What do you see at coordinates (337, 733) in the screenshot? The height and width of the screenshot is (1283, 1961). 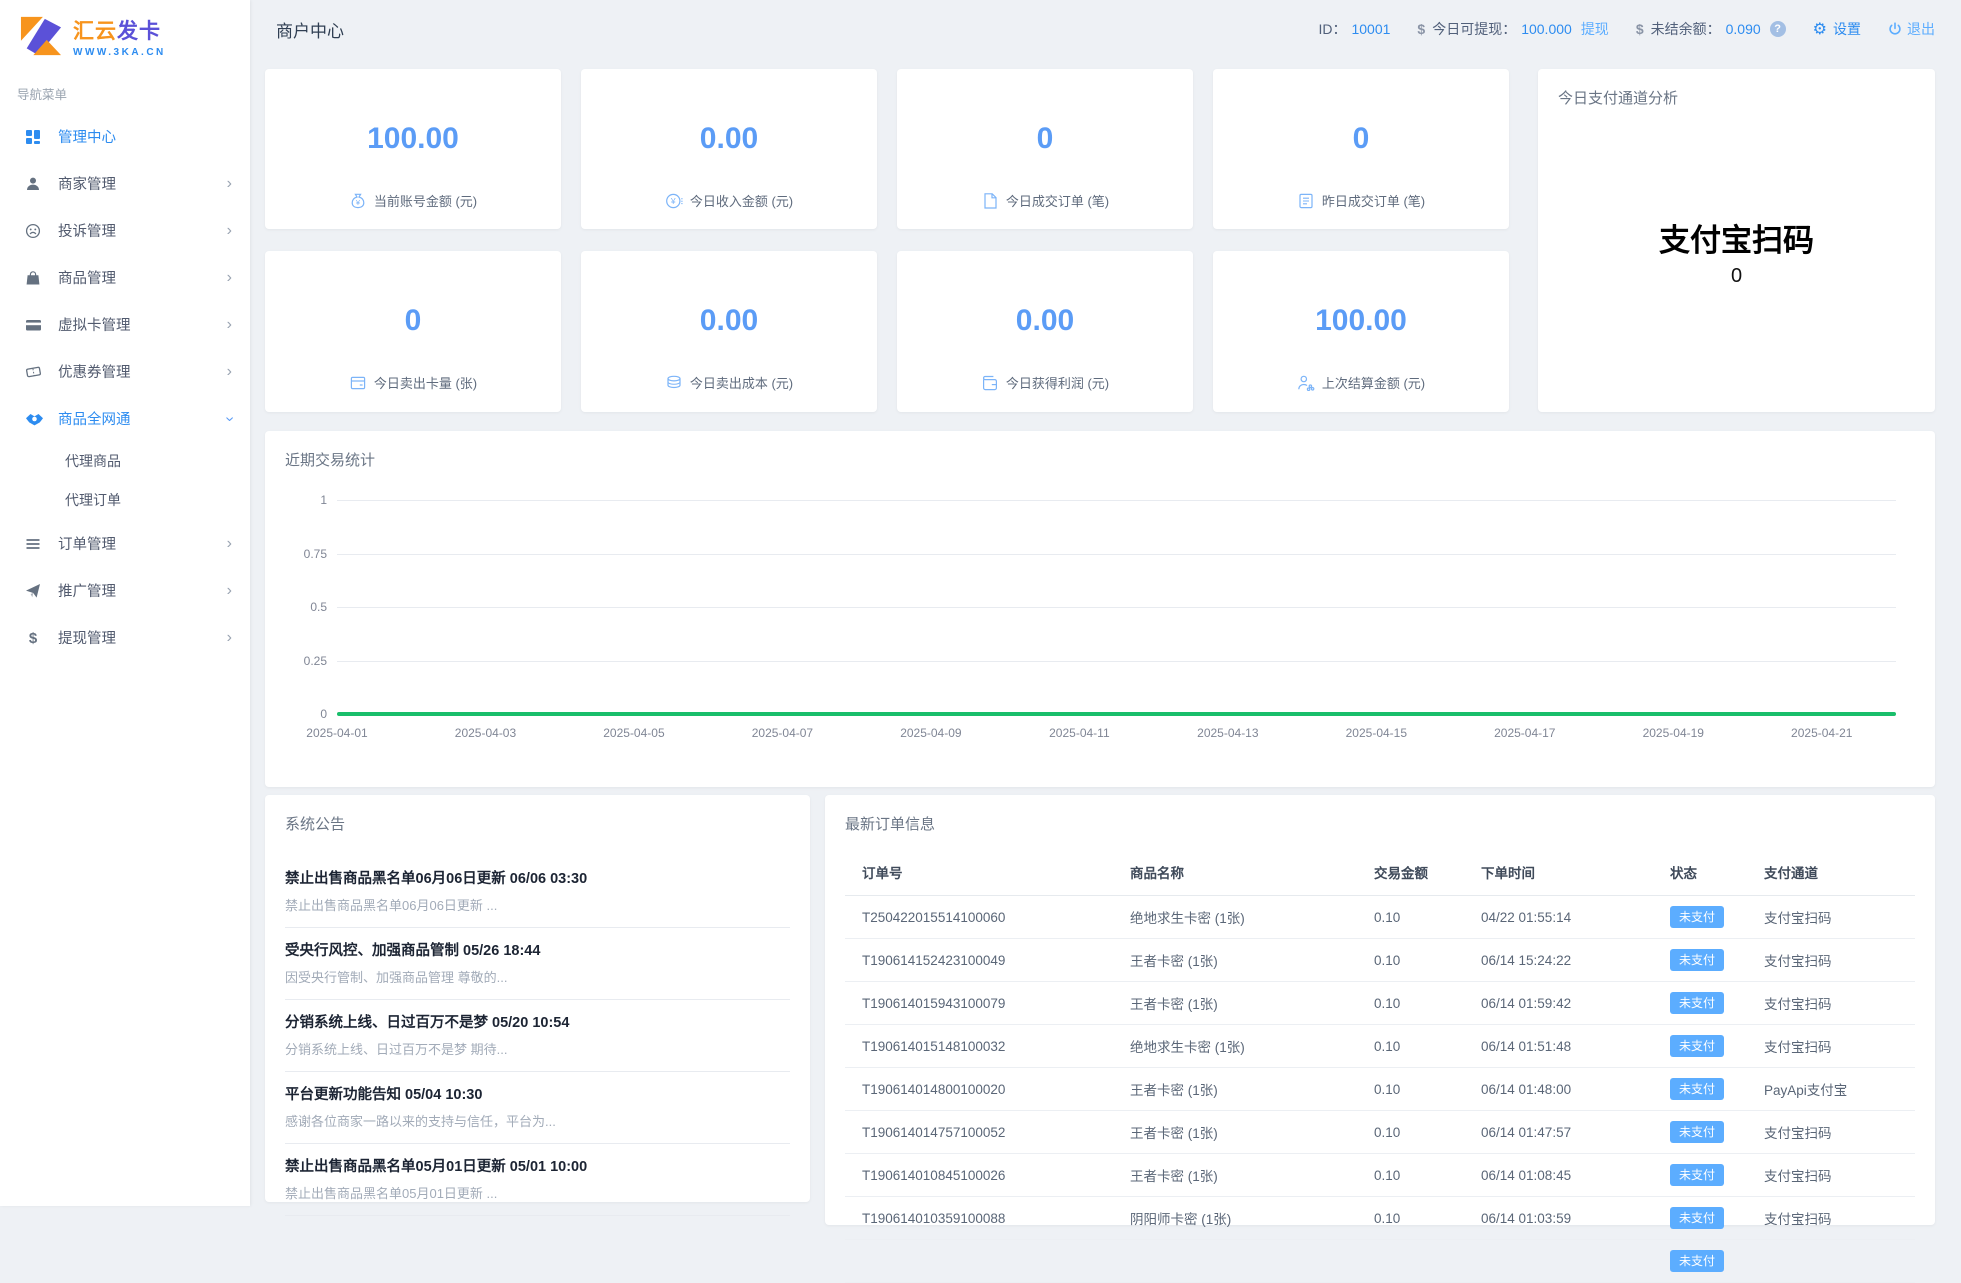 I see `x-axis-tick: 2025-04-01` at bounding box center [337, 733].